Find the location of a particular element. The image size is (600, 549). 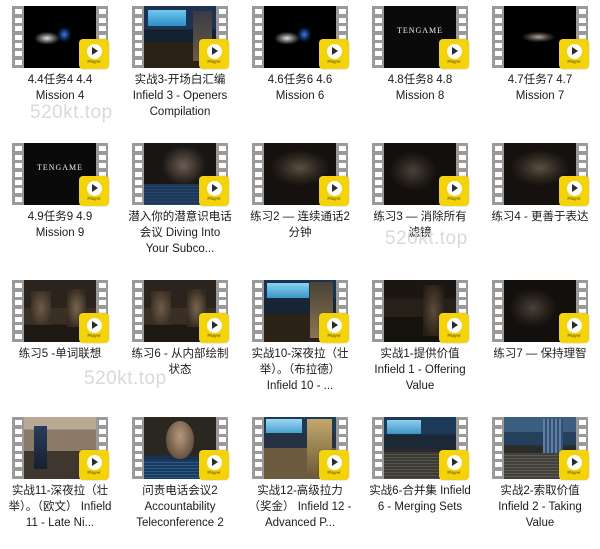

video-grid-item: Player 练习3 — 消除所有滤镜 is located at coordinates (420, 205).